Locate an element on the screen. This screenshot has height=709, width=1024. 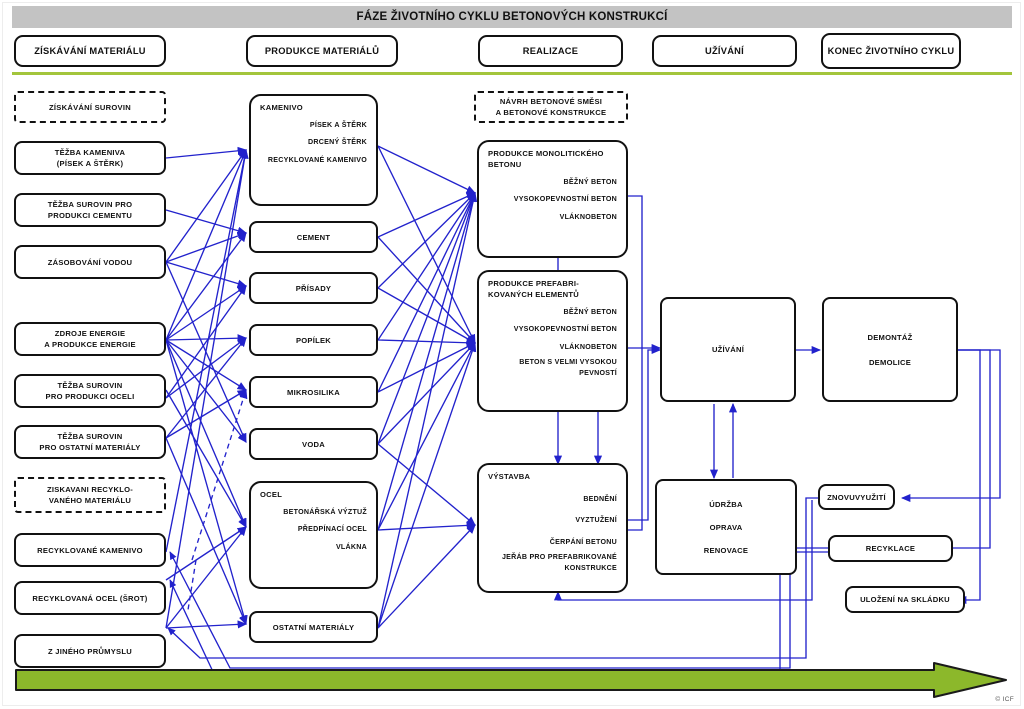
node-label: CEMENT is located at coordinates (313, 237).